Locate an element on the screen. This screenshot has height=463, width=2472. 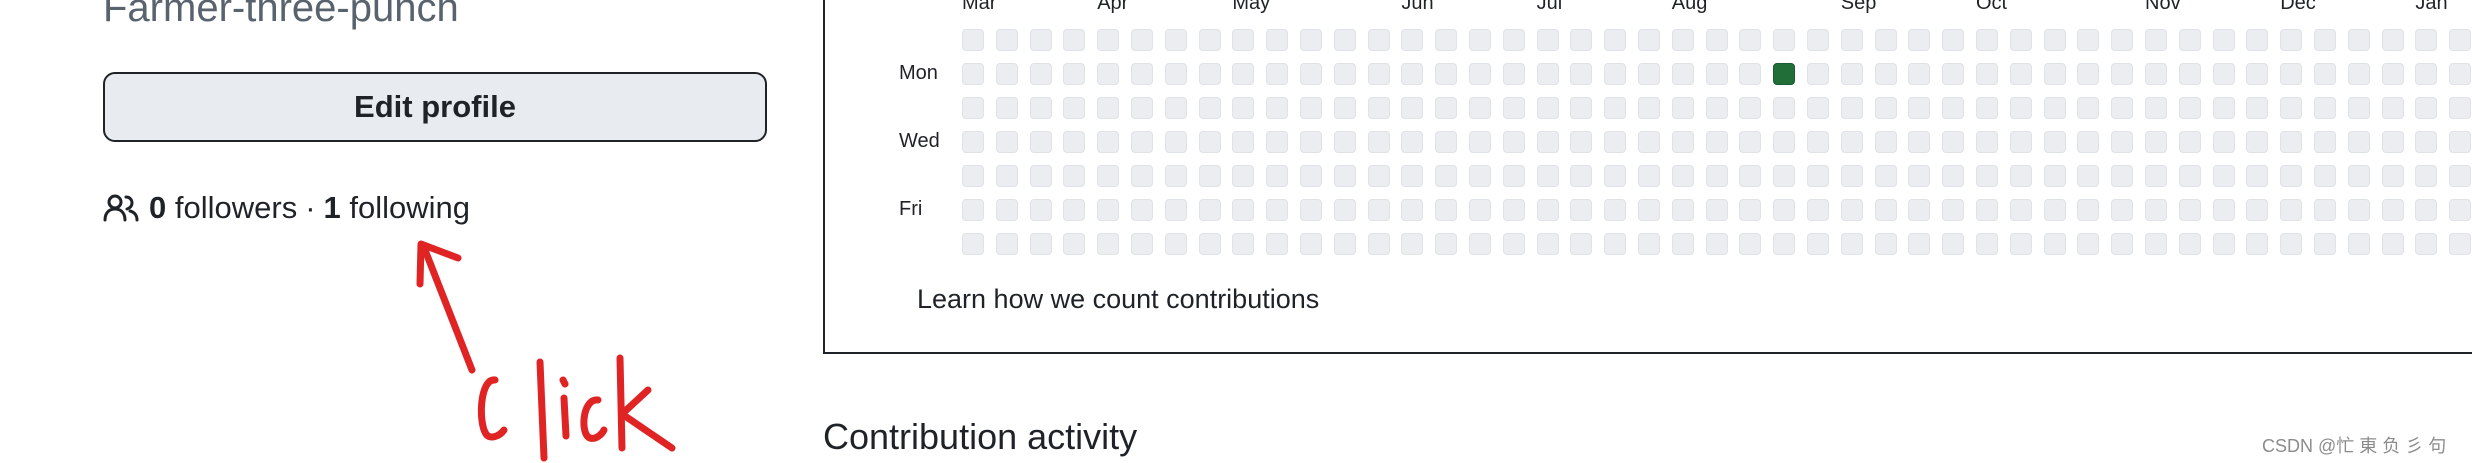
contribution-day-active is located at coordinates (1784, 74).